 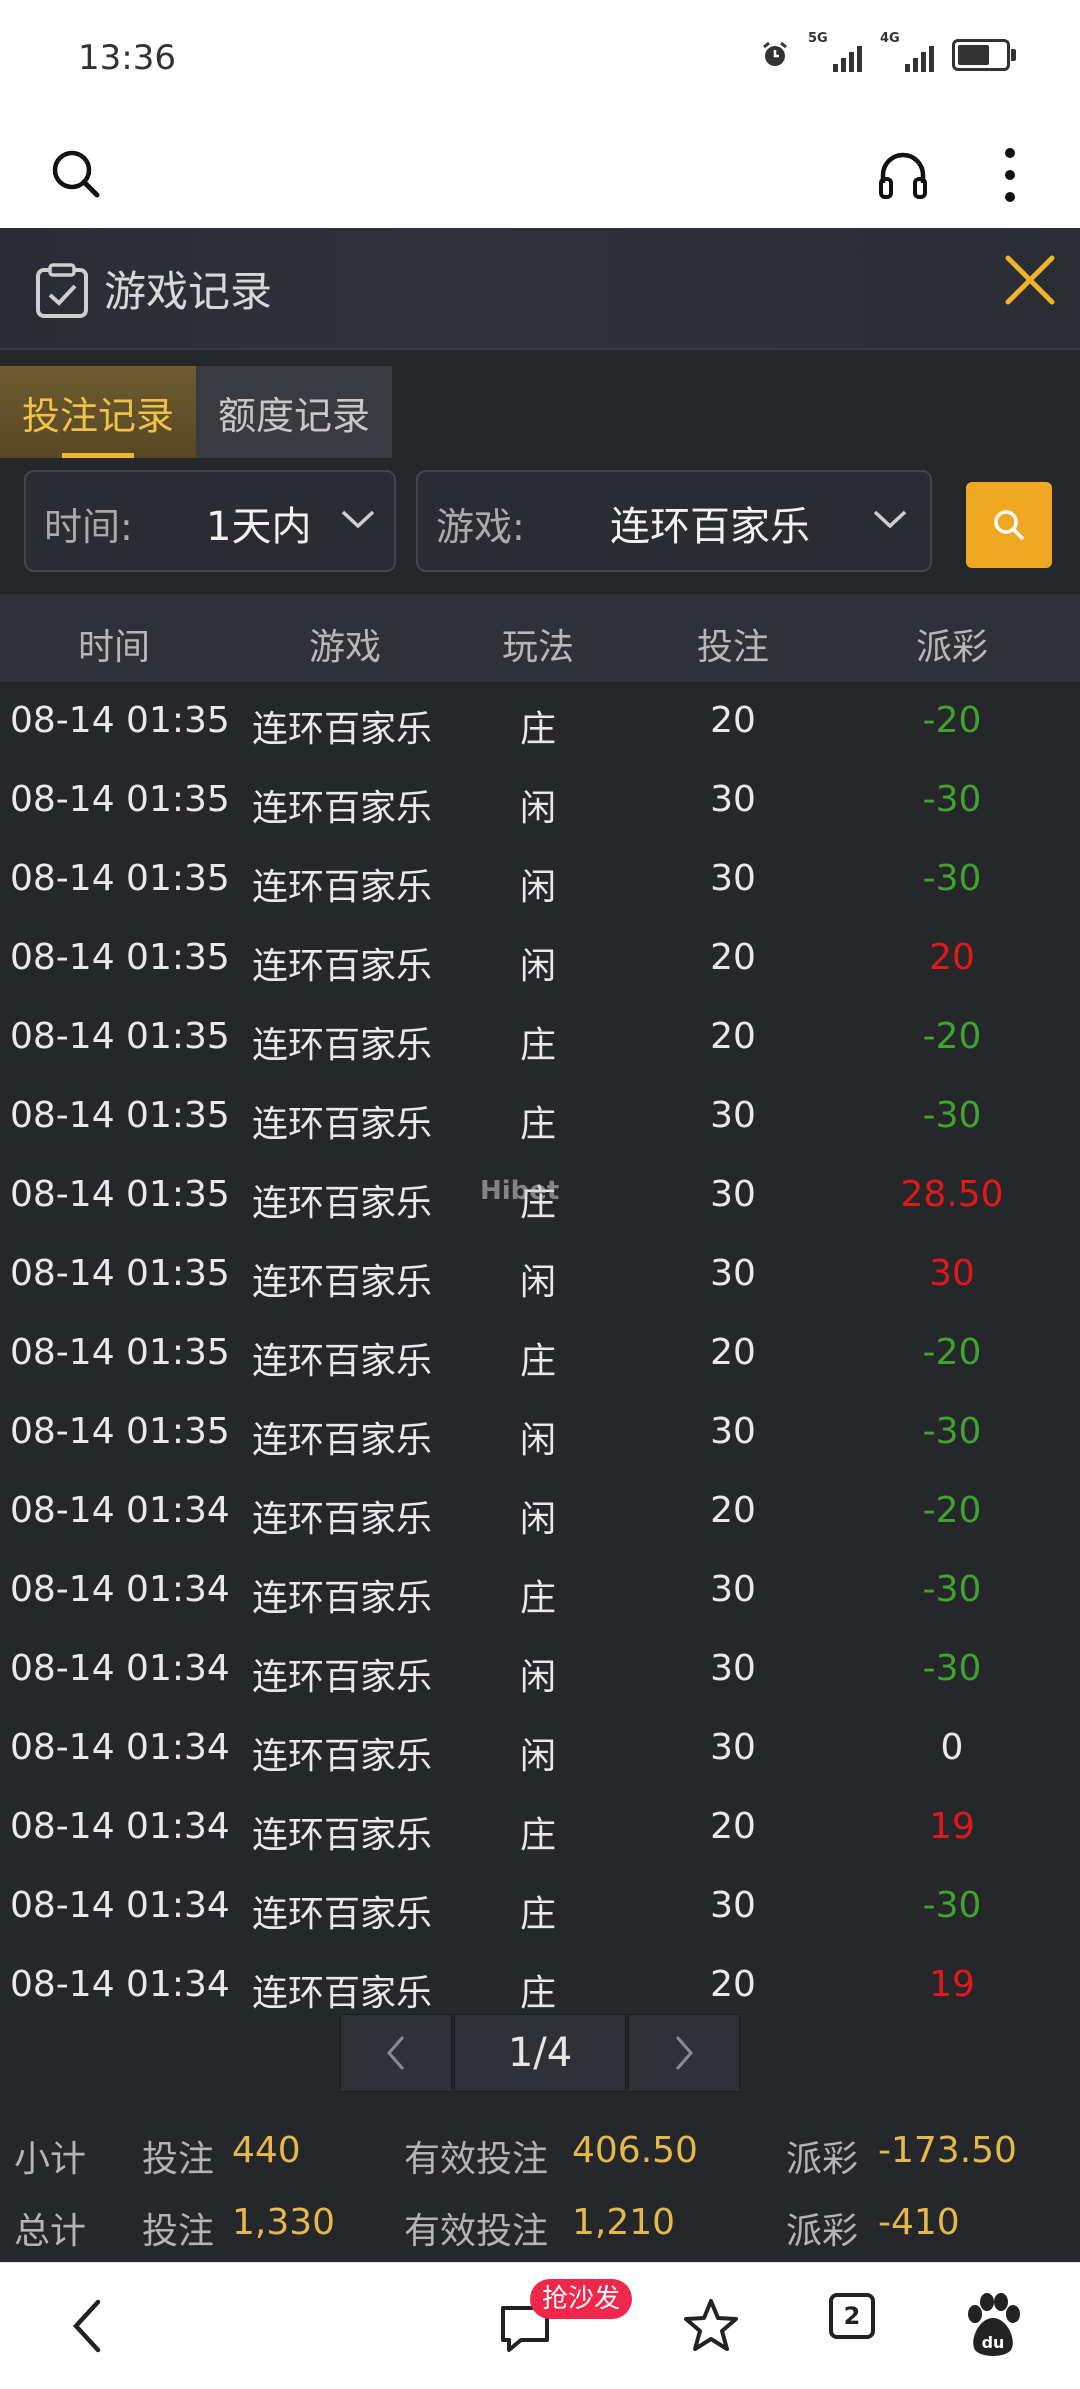 I want to click on close-icon, so click(x=1030, y=280).